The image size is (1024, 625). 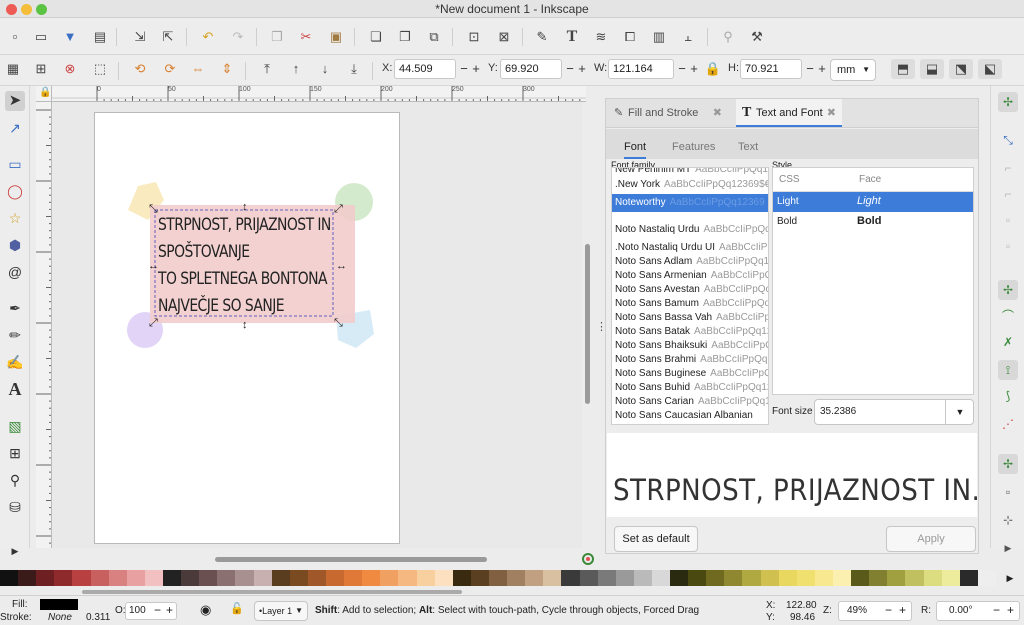 I want to click on apply-button: Apply, so click(x=931, y=539).